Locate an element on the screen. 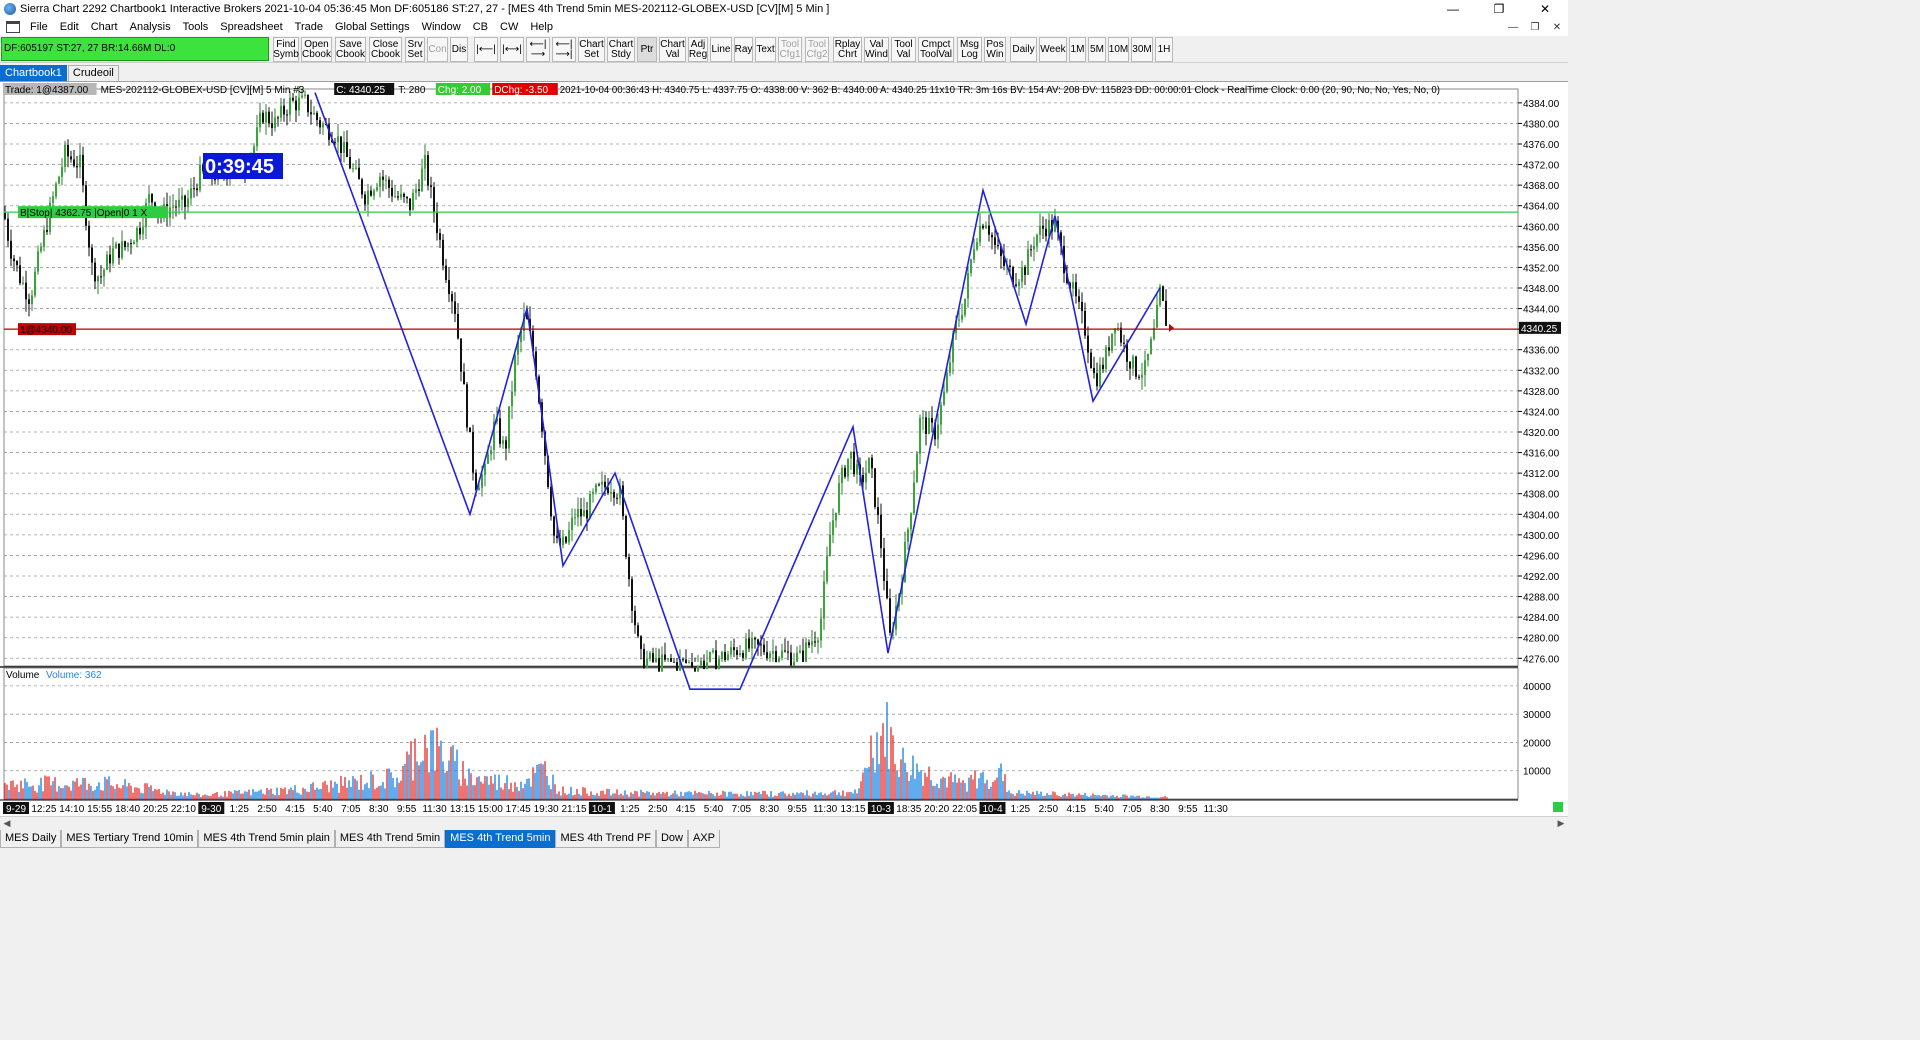  toolbar-button-11: Chart Set is located at coordinates (591, 49).